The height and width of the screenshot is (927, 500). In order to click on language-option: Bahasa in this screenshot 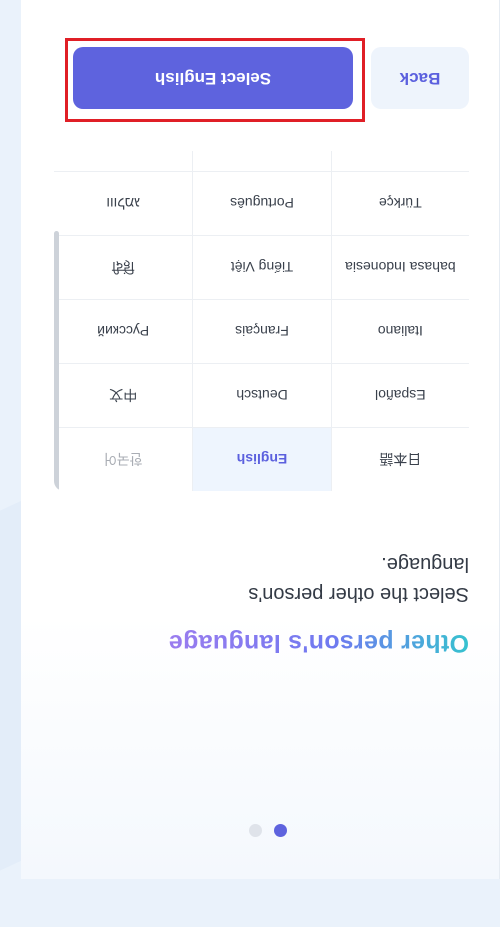, I will do `click(399, 161)`.